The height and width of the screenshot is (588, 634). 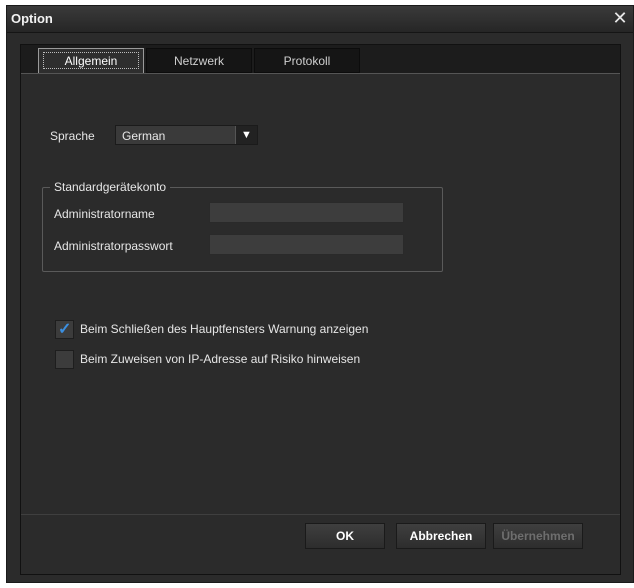 I want to click on group-title: Standardgerätekonto, so click(x=110, y=187).